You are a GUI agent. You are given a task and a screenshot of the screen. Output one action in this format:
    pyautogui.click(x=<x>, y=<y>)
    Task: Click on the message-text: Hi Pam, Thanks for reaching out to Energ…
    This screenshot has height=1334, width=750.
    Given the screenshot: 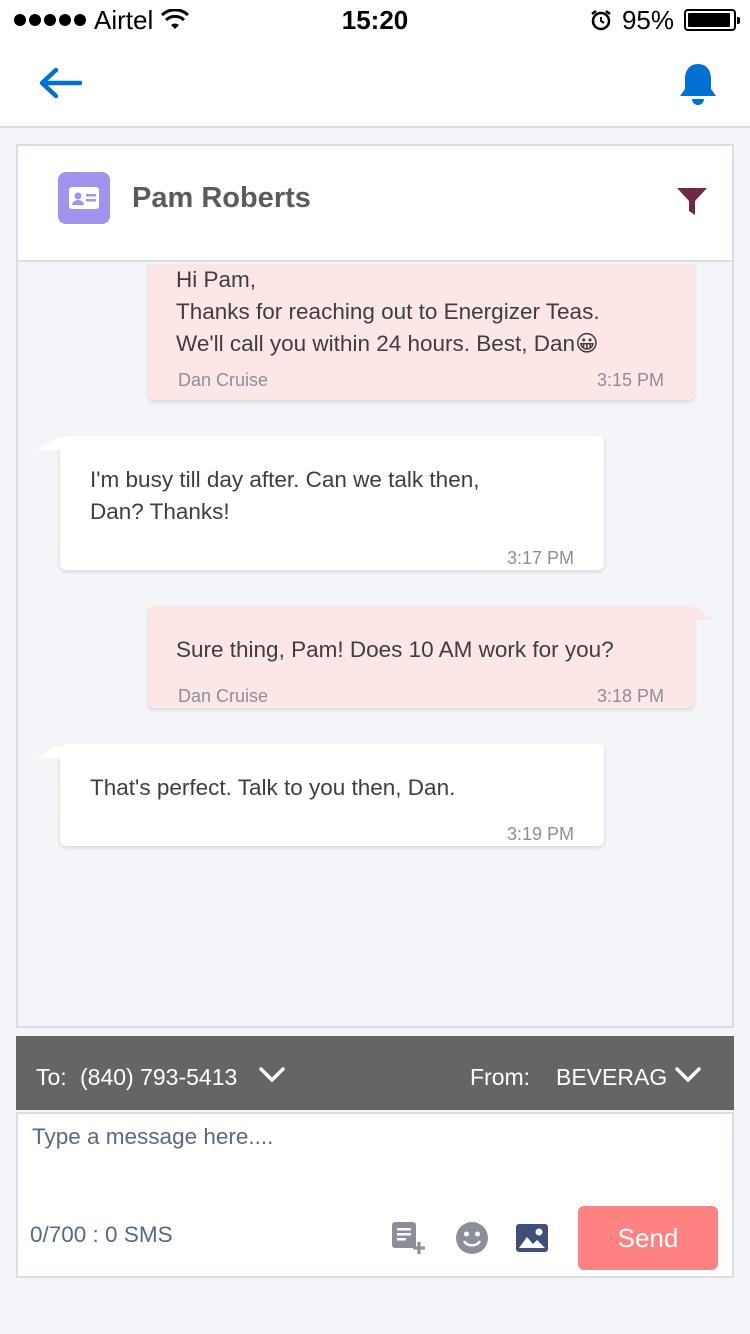 What is the action you would take?
    pyautogui.click(x=421, y=312)
    